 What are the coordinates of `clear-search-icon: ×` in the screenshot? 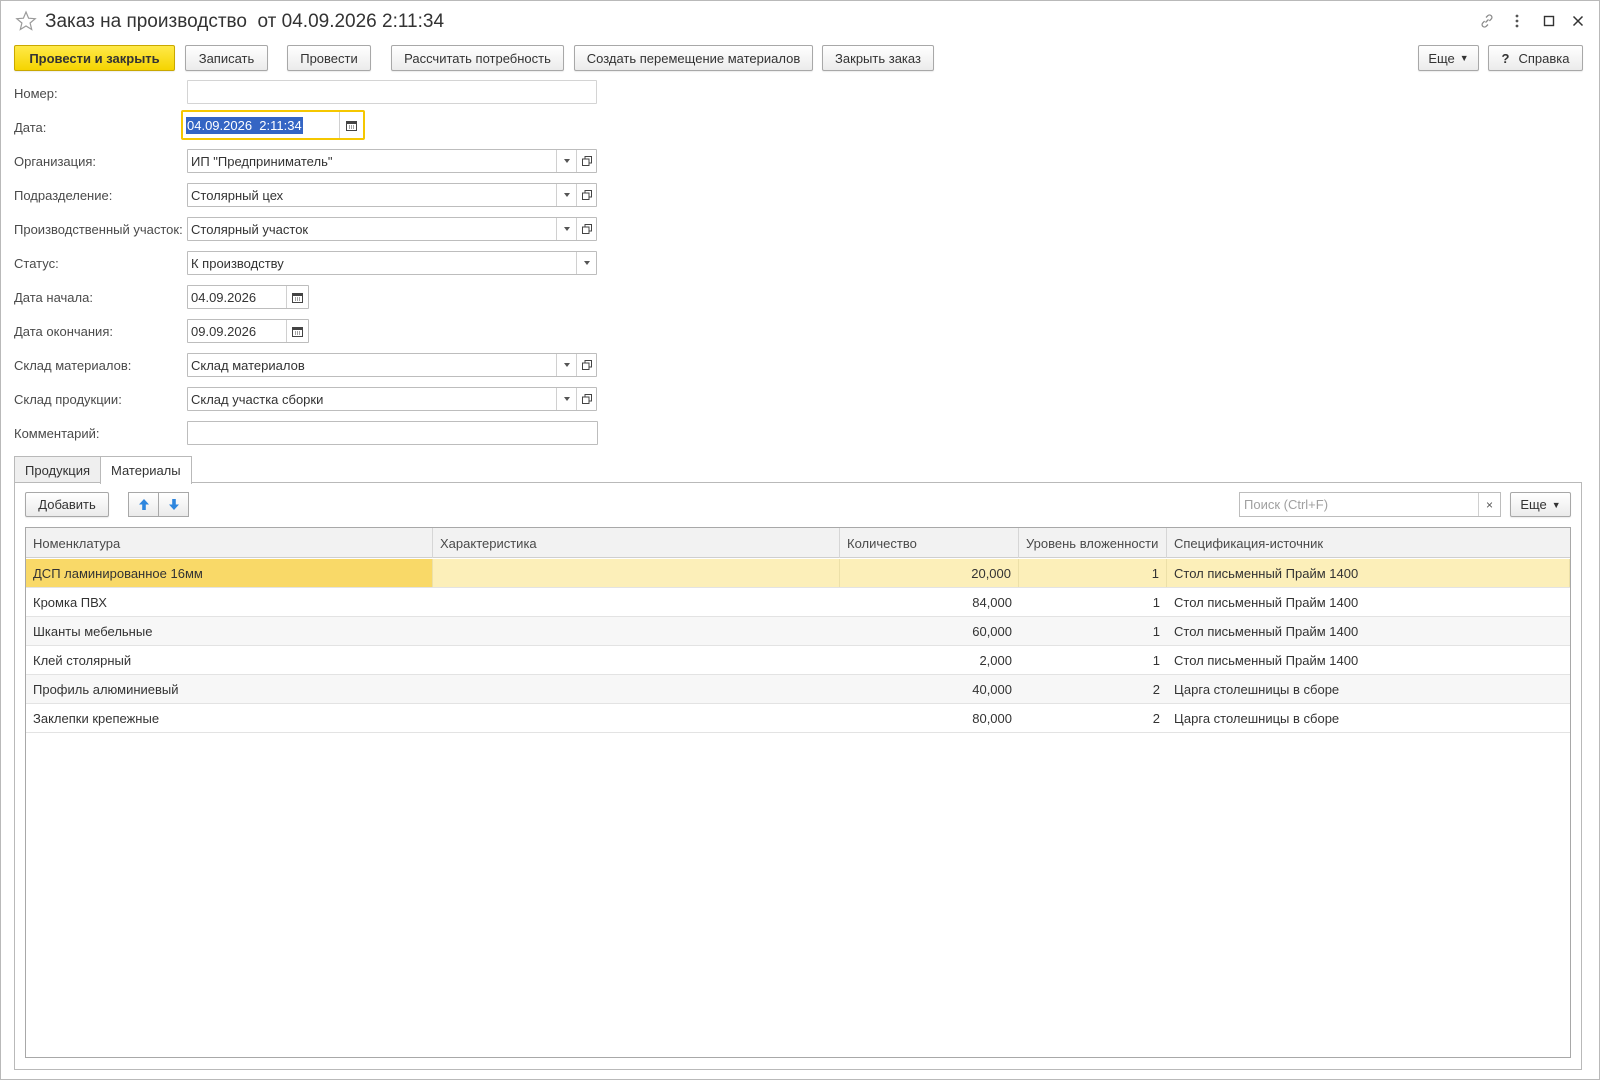 It's located at (1489, 504).